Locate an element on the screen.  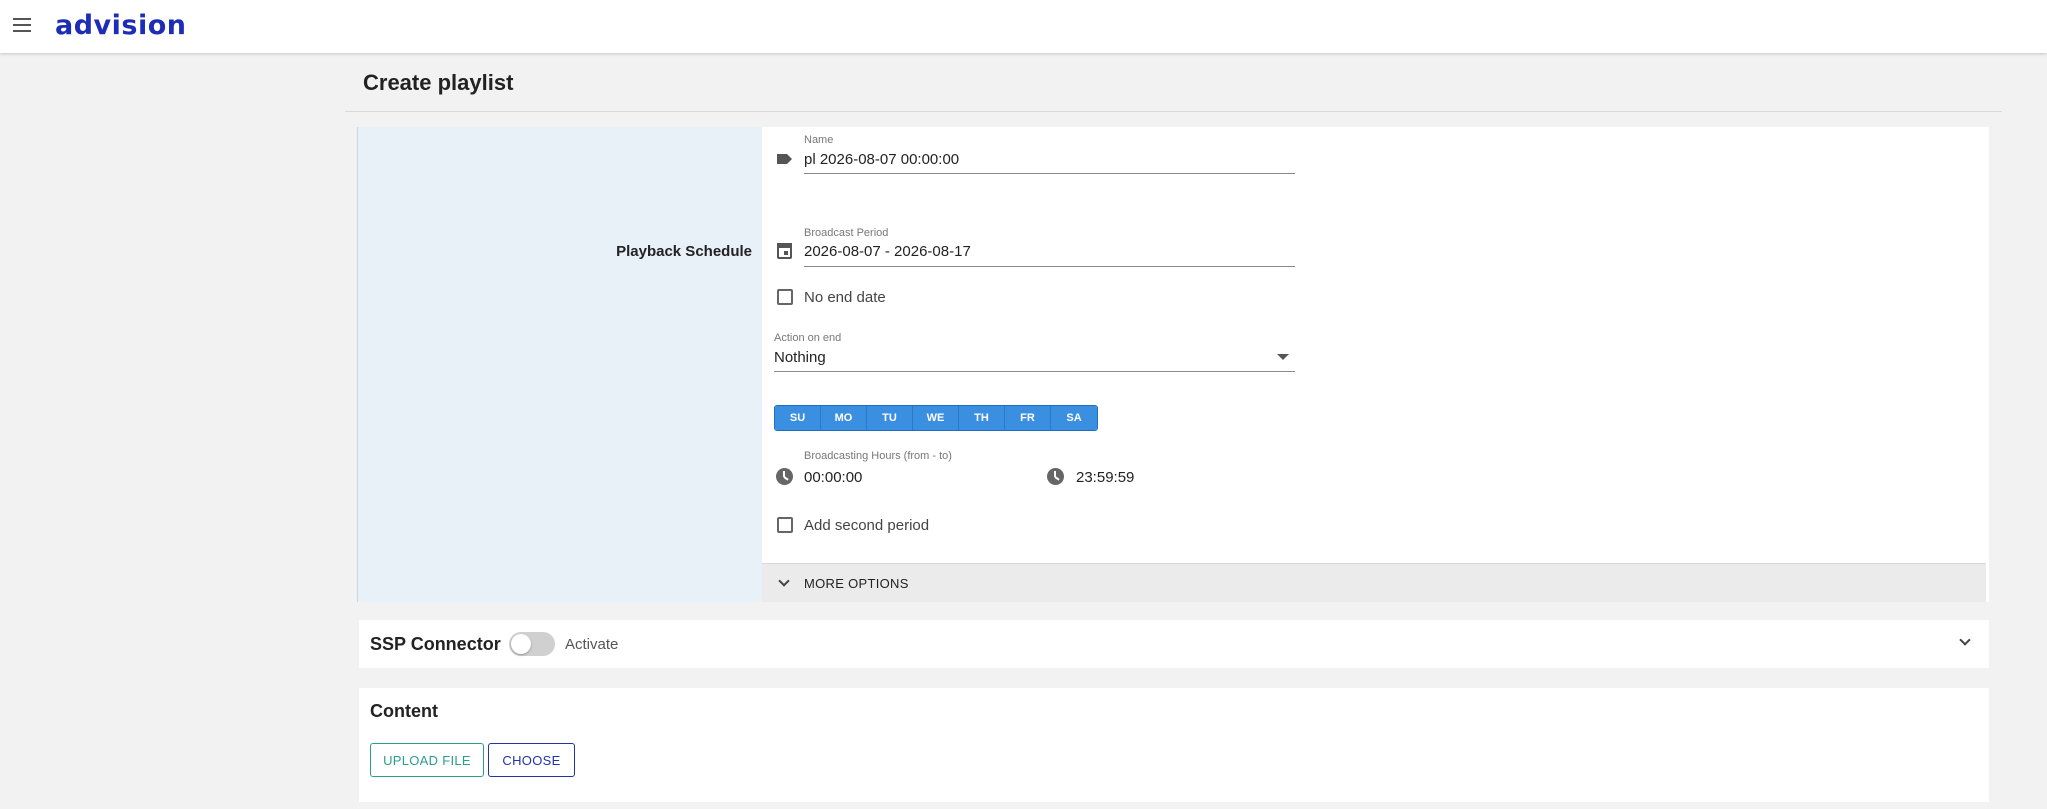
add-second-period-label: Add second period is located at coordinates (867, 525).